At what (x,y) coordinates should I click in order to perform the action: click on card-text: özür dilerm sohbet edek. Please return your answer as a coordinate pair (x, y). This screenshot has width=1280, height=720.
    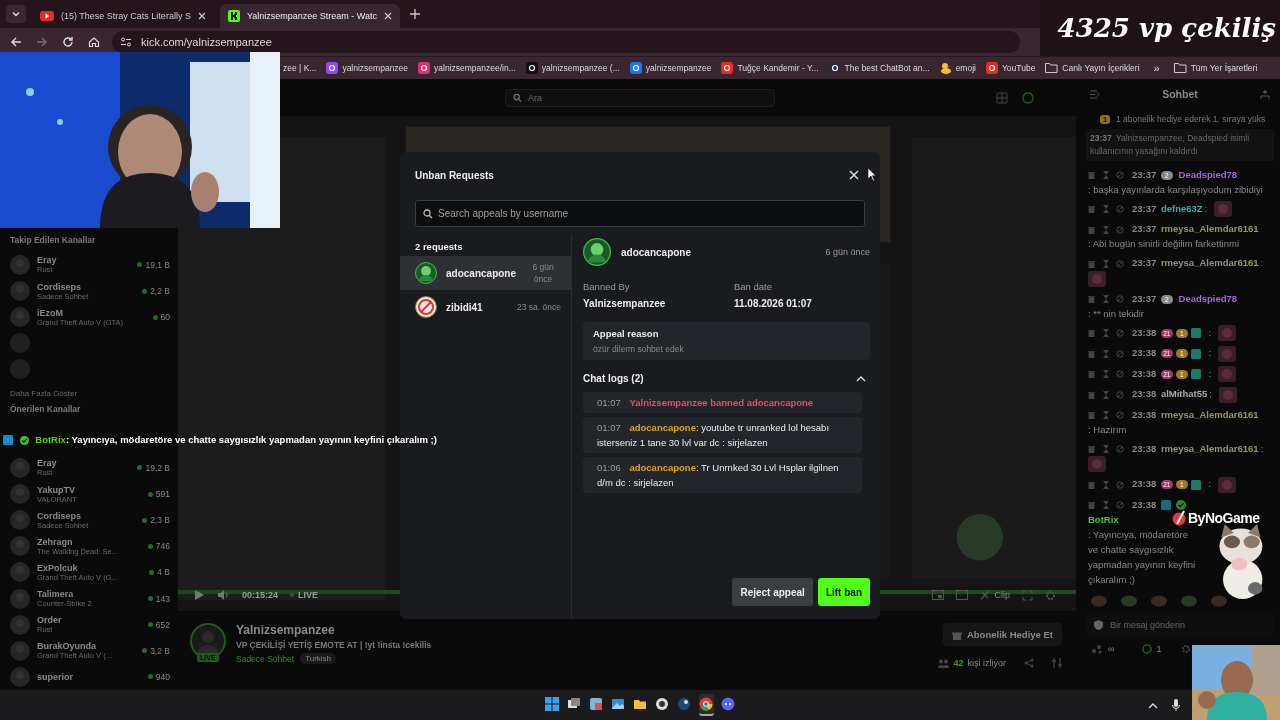
    Looking at the image, I should click on (639, 349).